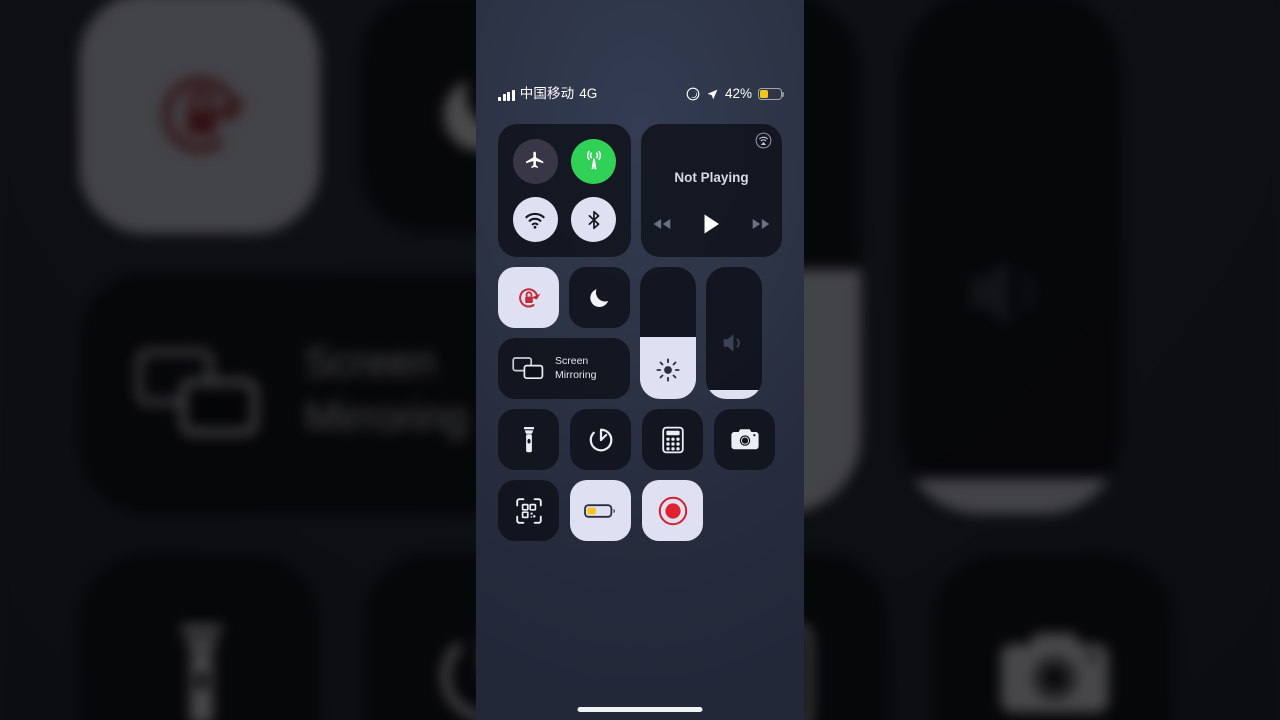 The image size is (1280, 720). I want to click on location-arrow-icon, so click(712, 94).